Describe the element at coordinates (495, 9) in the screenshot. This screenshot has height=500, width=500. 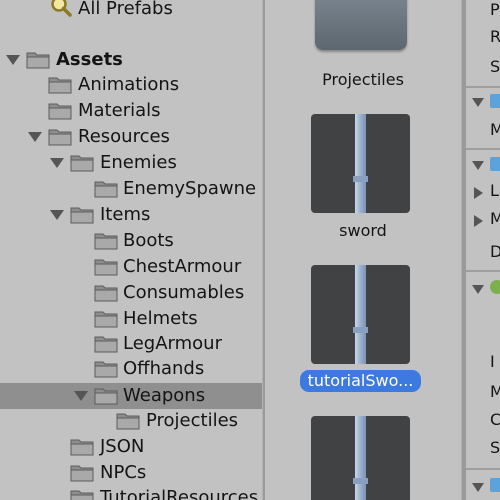
I see `inspector-field-label: P` at that location.